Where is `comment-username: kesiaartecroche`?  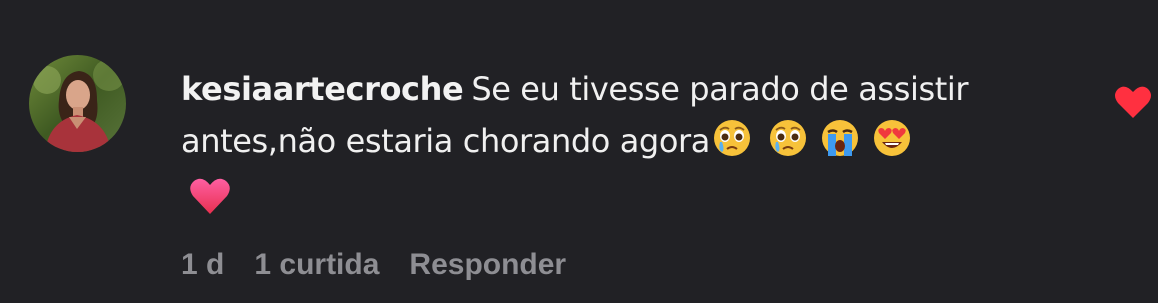
comment-username: kesiaartecroche is located at coordinates (322, 89).